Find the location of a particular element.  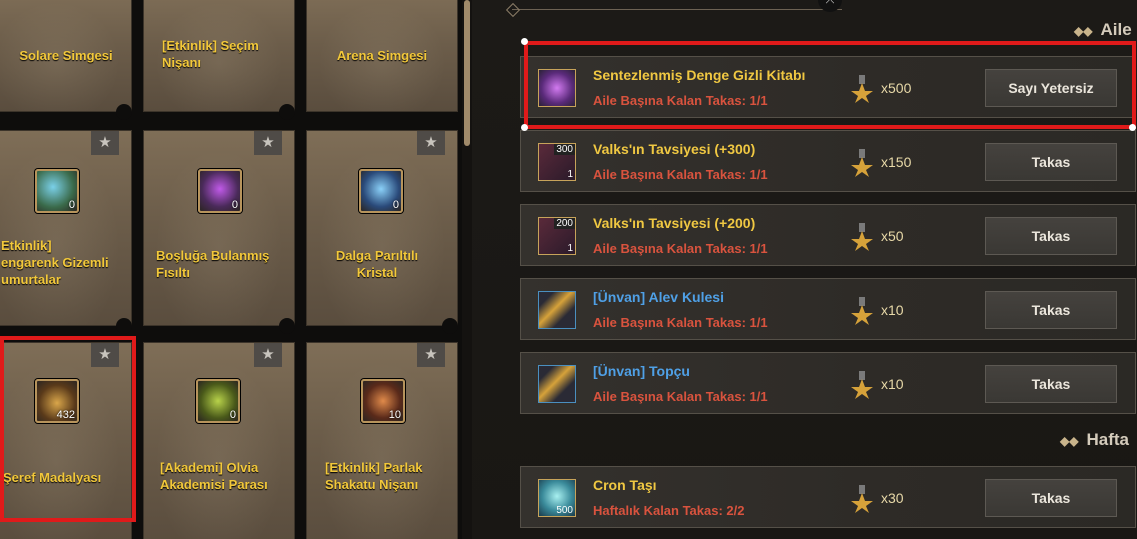

item-title: Valks'ın Tavsiyesi (+300) is located at coordinates (674, 149).